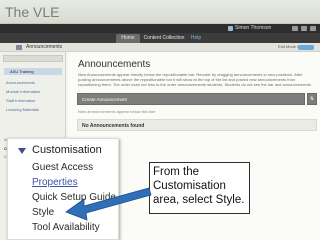 The width and height of the screenshot is (320, 240). Describe the element at coordinates (253, 28) in the screenshot. I see `user-name: Simon Thomson` at that location.